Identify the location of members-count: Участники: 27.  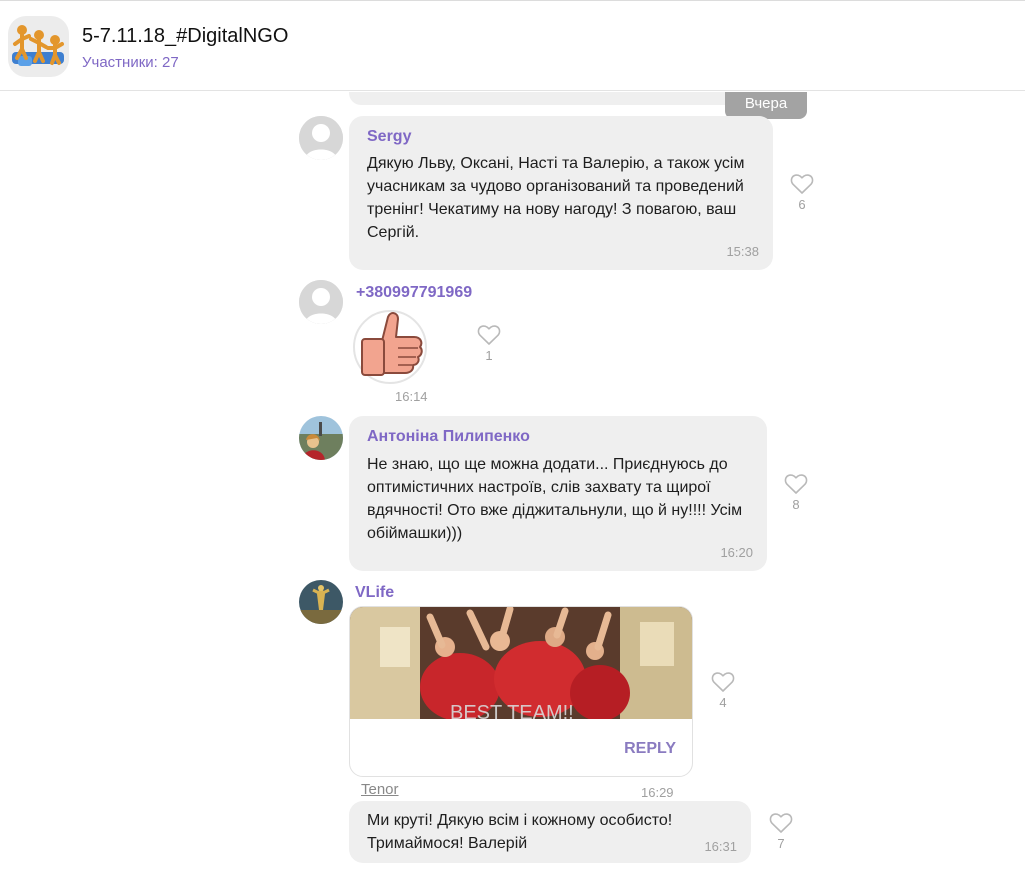
(130, 62).